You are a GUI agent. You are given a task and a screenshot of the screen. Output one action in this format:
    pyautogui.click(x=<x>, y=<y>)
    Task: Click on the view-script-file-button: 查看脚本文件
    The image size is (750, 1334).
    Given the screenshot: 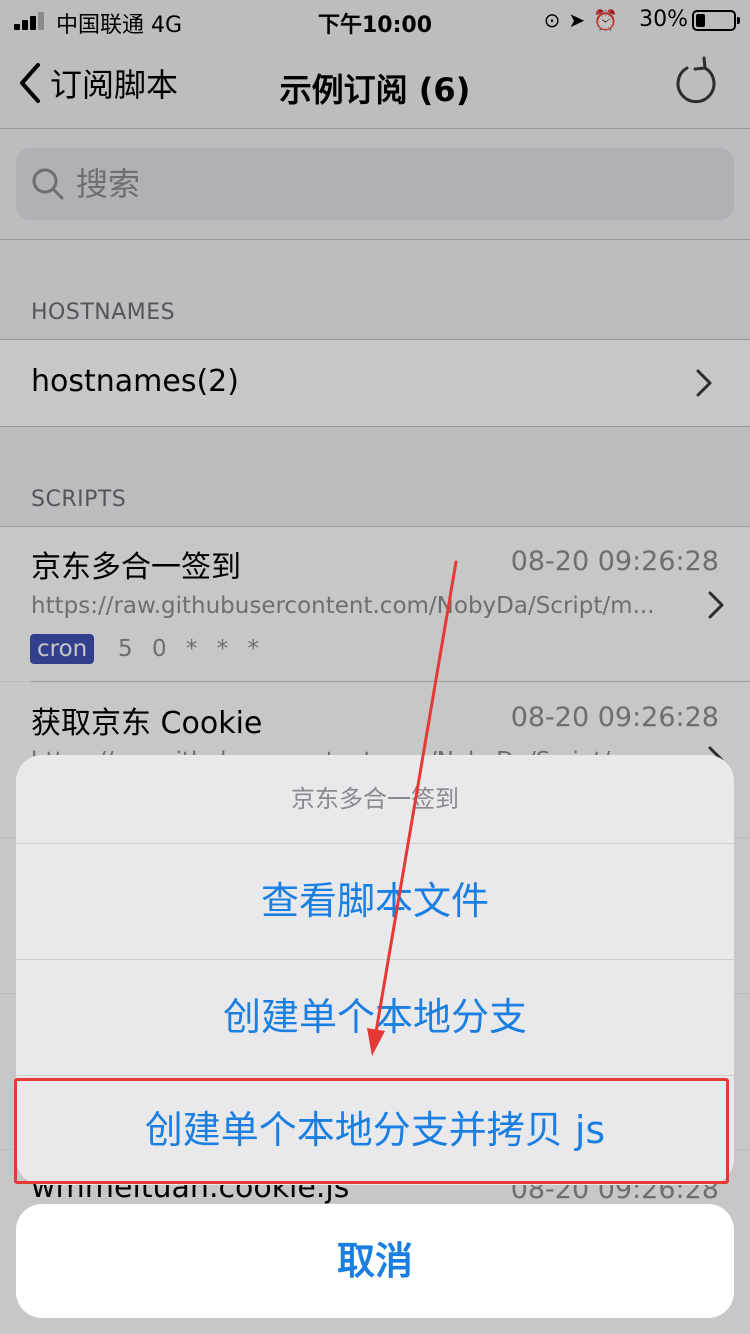 What is the action you would take?
    pyautogui.click(x=375, y=901)
    